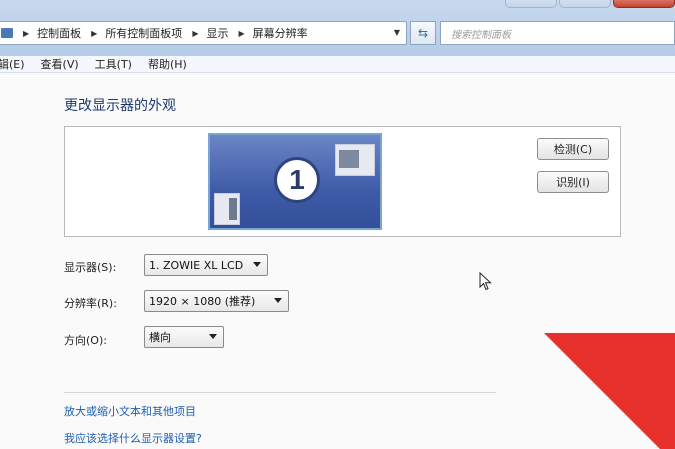 This screenshot has height=449, width=675. Describe the element at coordinates (485, 281) in the screenshot. I see `mouse-cursor-icon` at that location.